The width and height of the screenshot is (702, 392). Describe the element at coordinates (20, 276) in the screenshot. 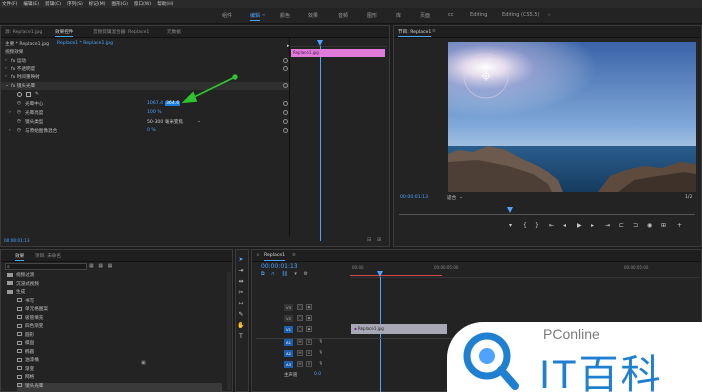

I see `list-item: 视频过渡` at that location.